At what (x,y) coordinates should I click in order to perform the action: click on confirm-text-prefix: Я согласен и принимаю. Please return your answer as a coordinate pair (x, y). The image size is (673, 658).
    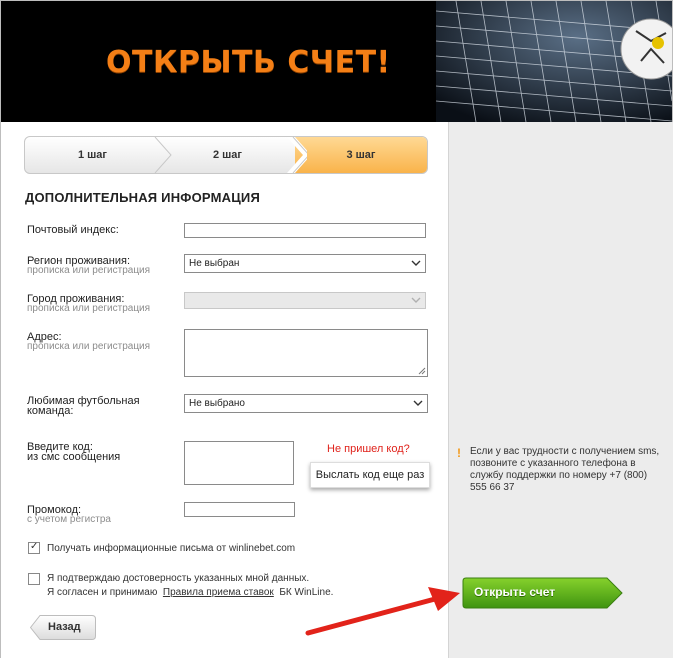
    Looking at the image, I should click on (102, 592).